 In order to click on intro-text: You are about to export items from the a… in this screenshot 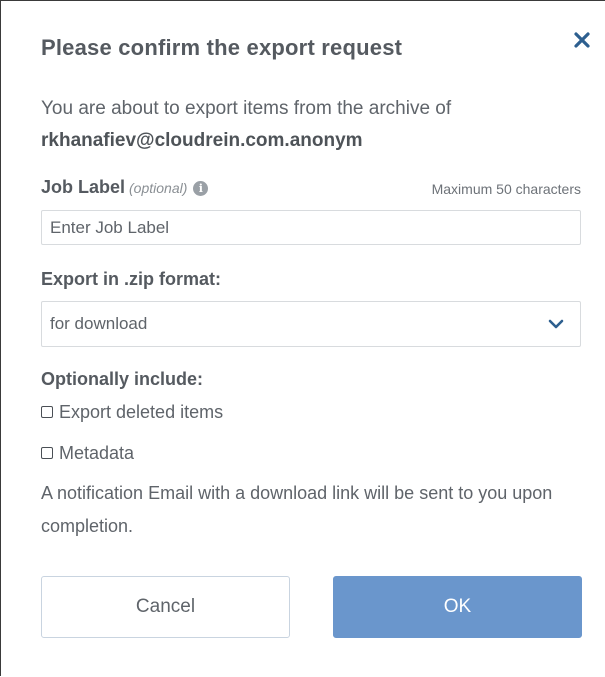, I will do `click(313, 125)`.